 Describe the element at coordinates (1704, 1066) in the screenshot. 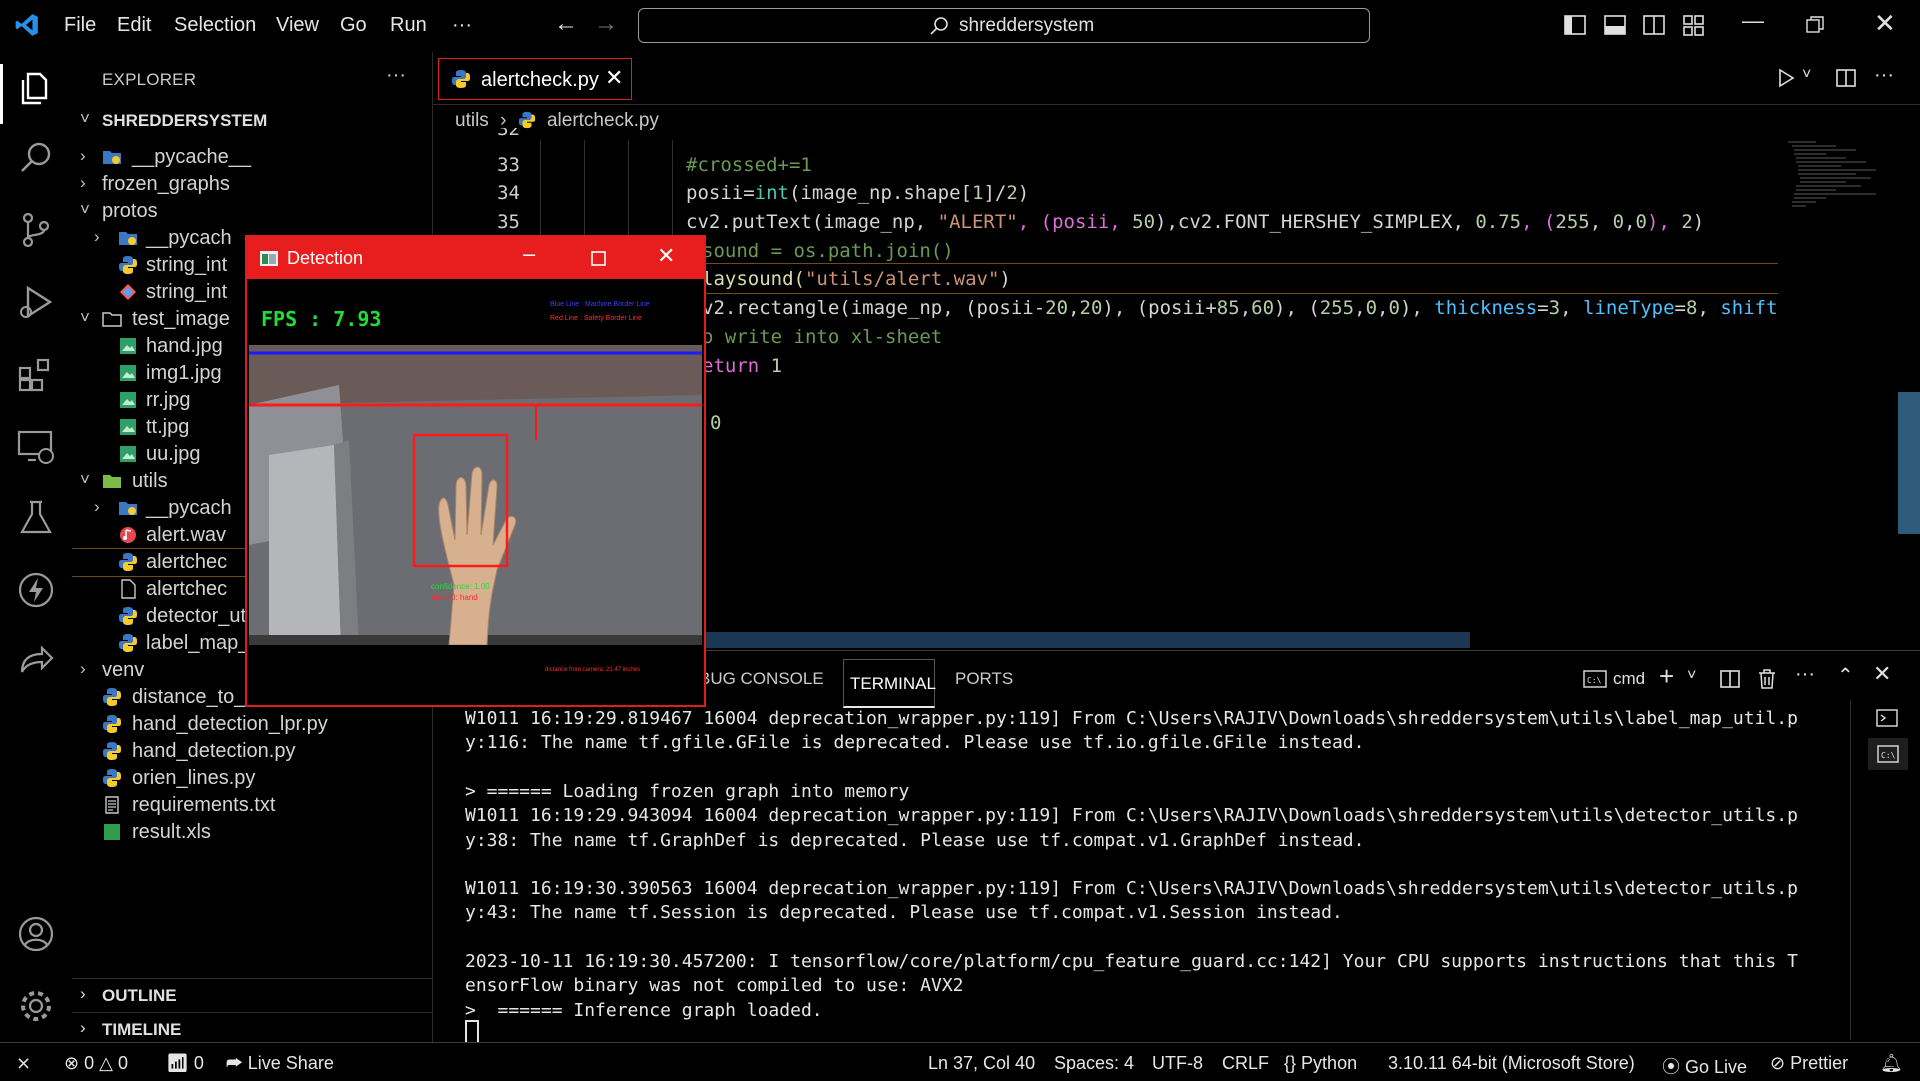

I see `go-live: ⦿ Go Live` at that location.